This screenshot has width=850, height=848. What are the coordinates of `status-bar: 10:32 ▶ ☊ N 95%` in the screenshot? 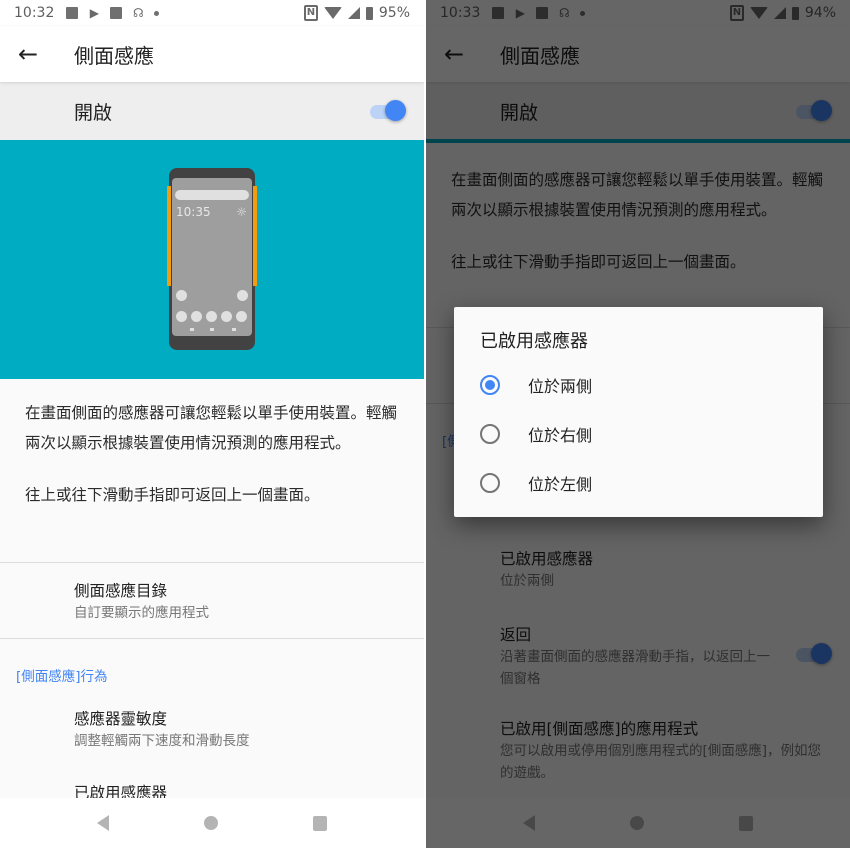 It's located at (212, 13).